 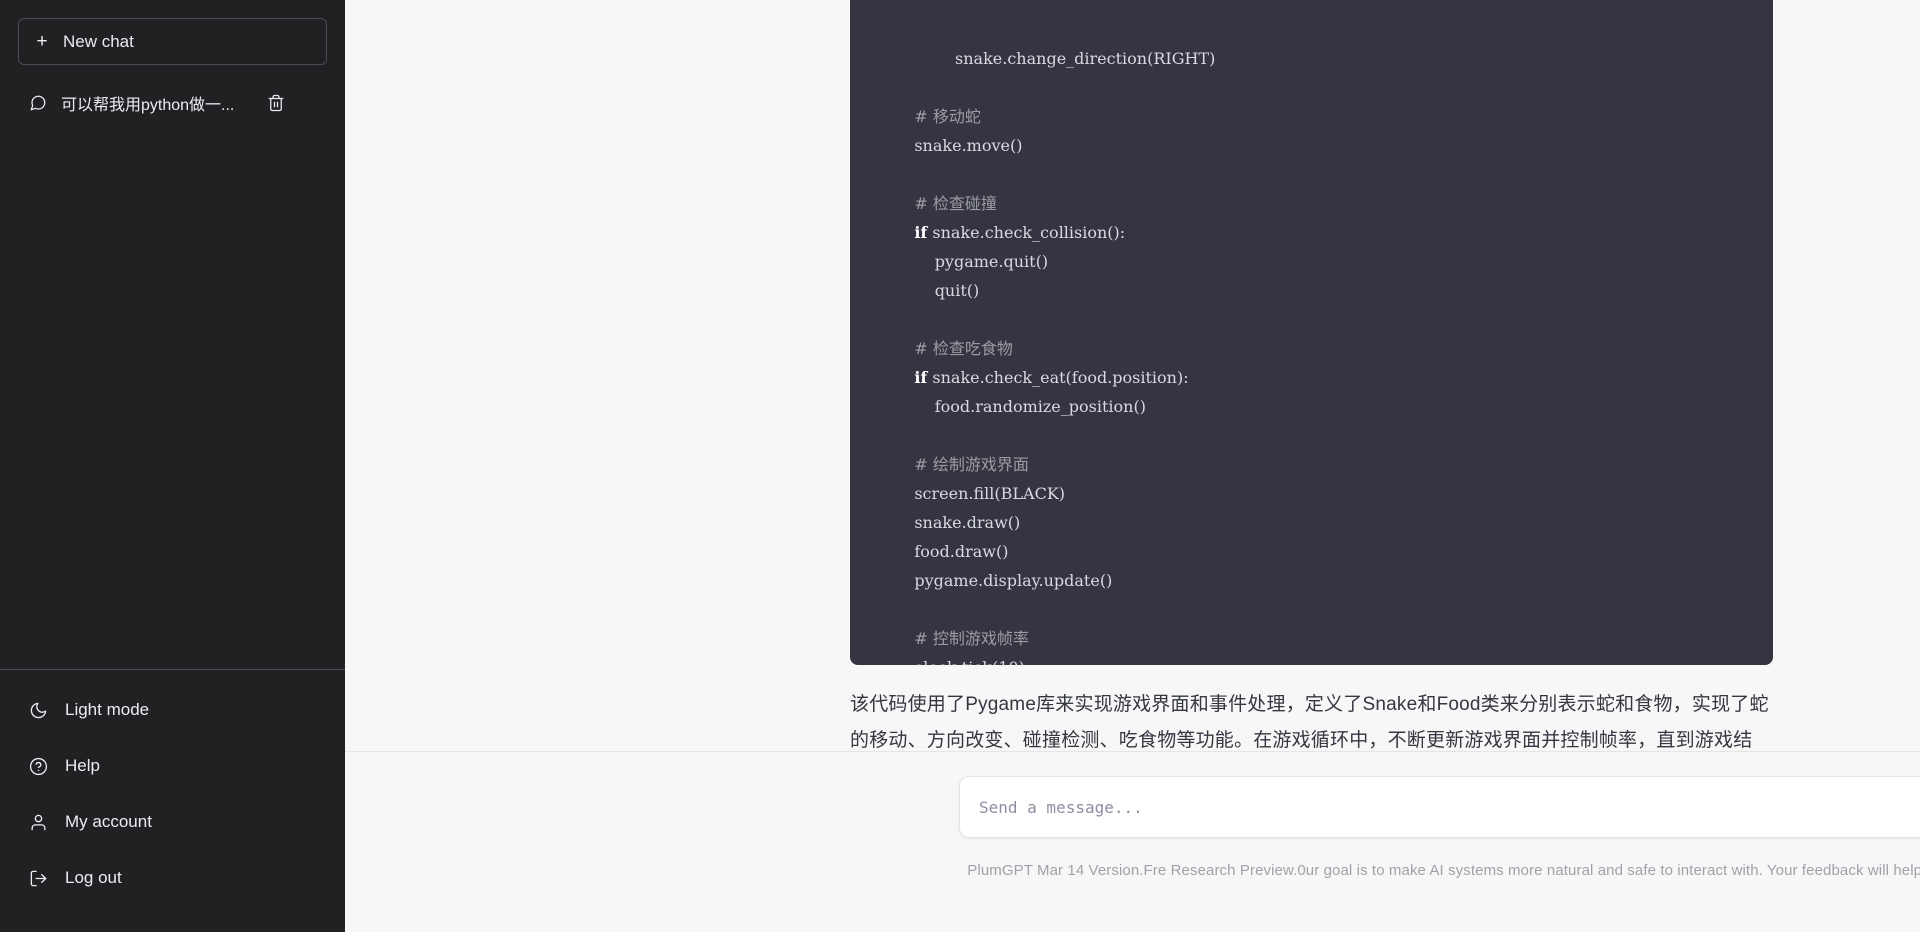 What do you see at coordinates (38, 766) in the screenshot?
I see `question-circle-icon` at bounding box center [38, 766].